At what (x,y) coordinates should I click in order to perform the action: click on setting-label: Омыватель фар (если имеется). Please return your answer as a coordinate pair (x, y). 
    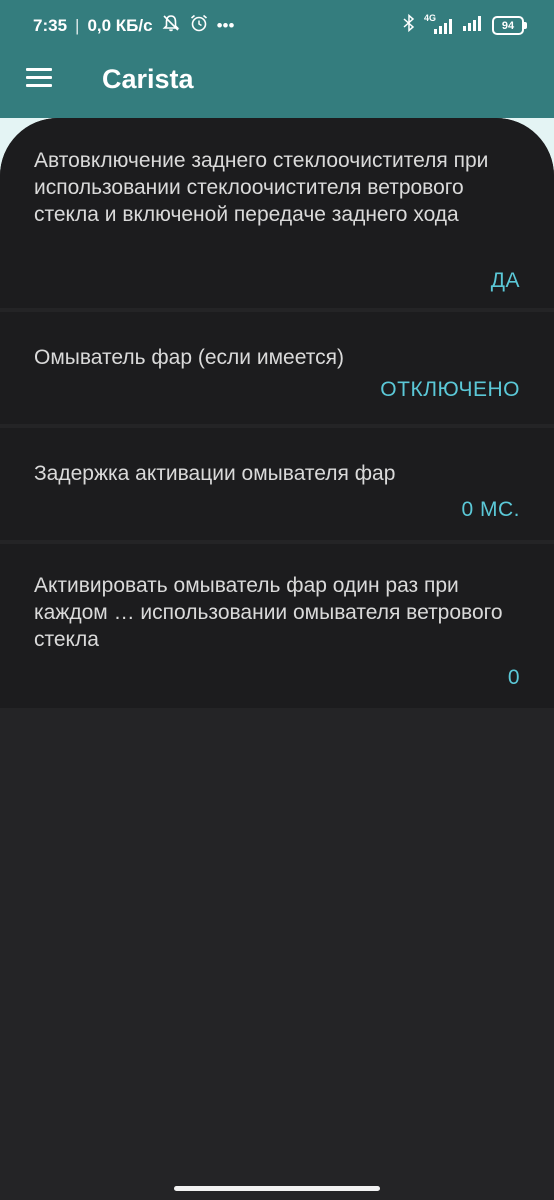
    Looking at the image, I should click on (189, 357).